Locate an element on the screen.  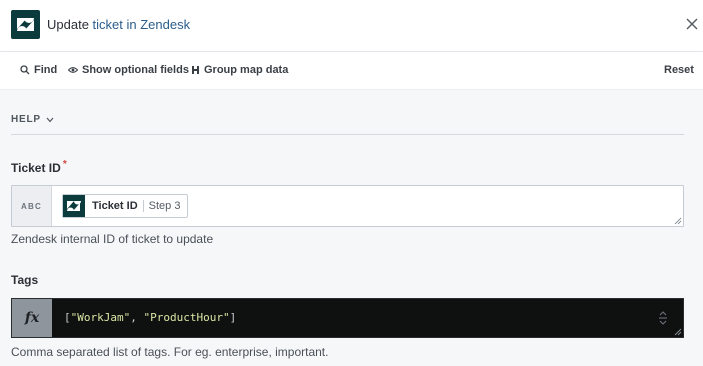
help-divider is located at coordinates (347, 134).